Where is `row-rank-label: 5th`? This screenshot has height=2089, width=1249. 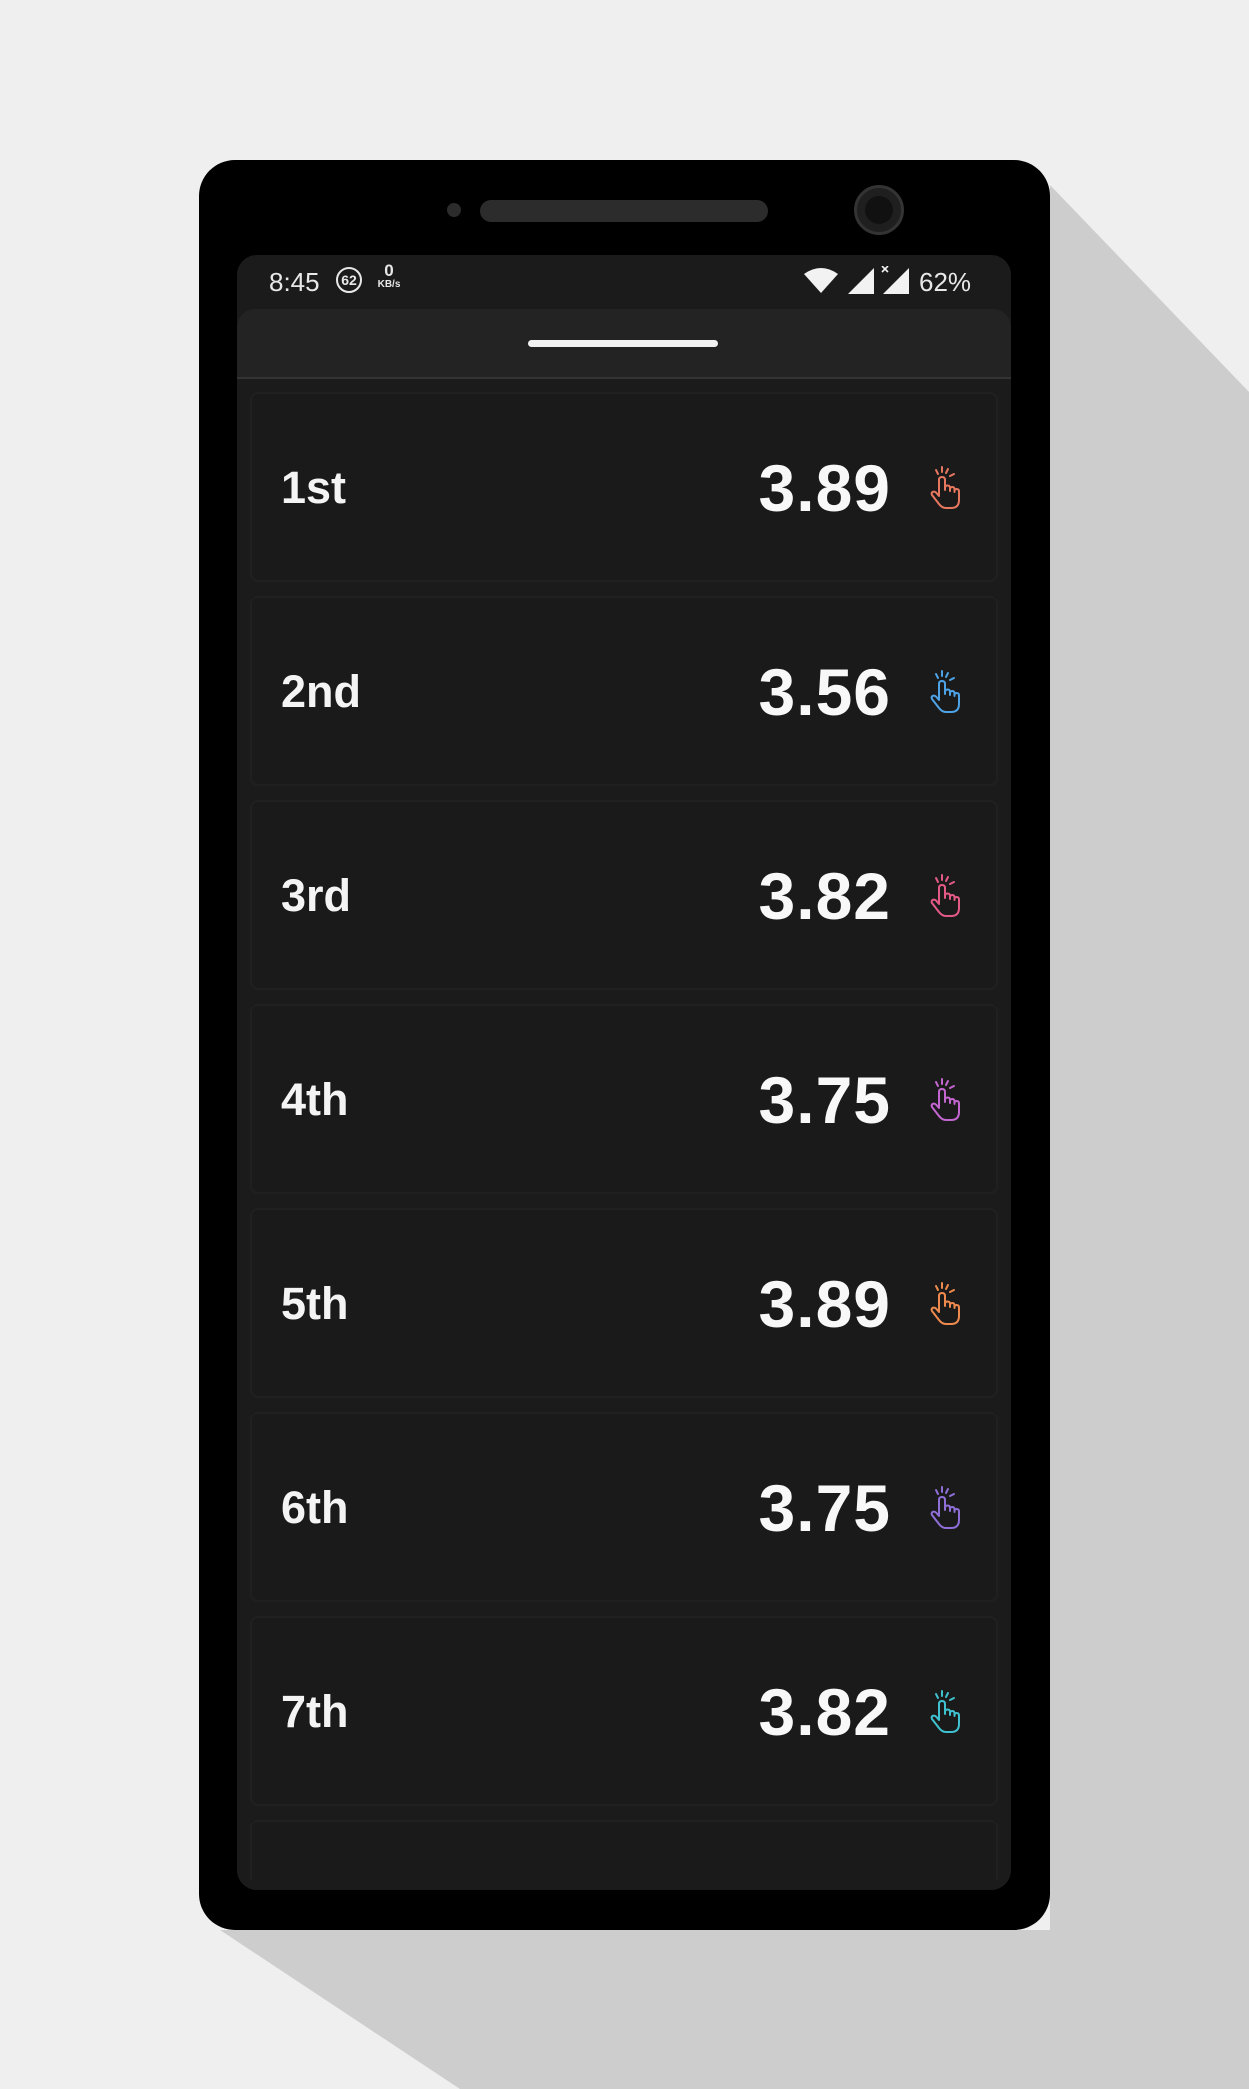
row-rank-label: 5th is located at coordinates (315, 1303).